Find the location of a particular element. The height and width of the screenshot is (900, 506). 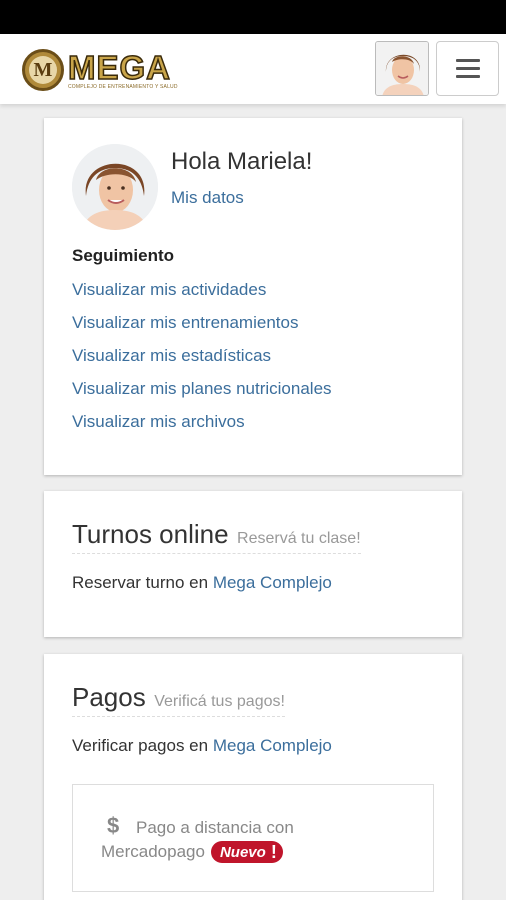

hamburger-menu-icon is located at coordinates (467, 68).